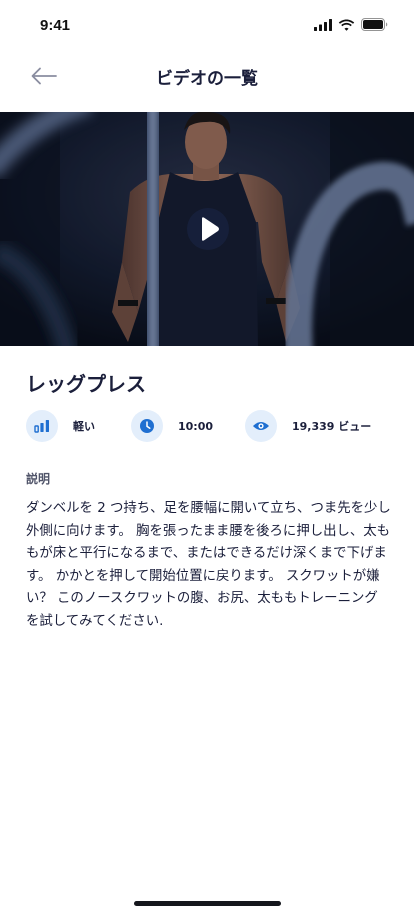  I want to click on clock-icon, so click(147, 426).